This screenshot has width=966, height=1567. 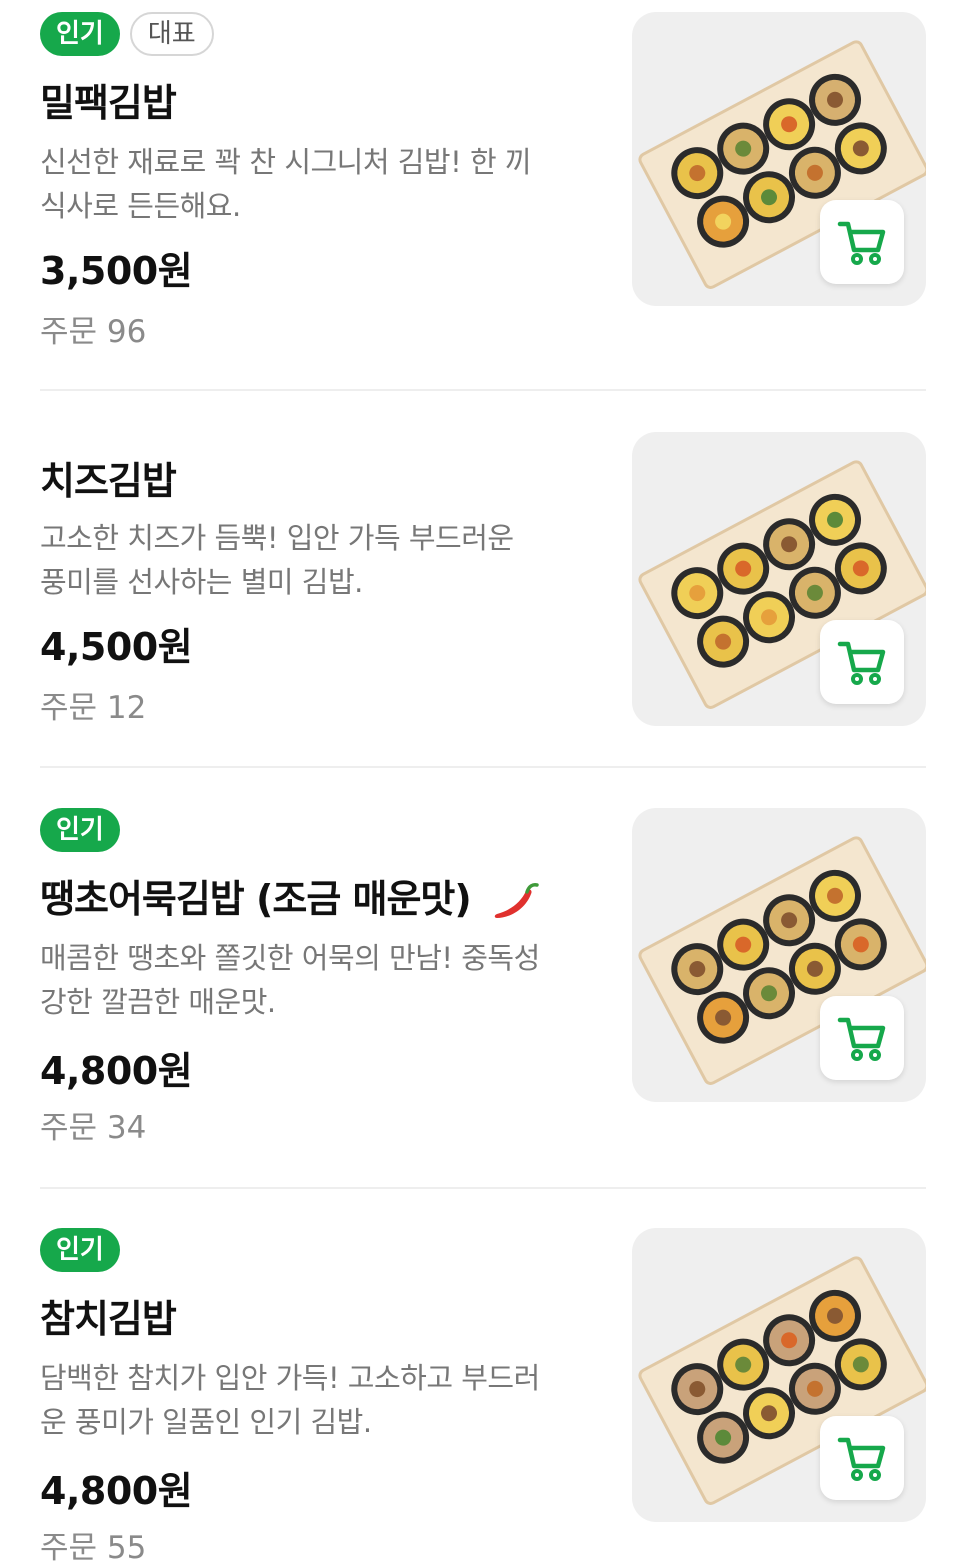 What do you see at coordinates (277, 538) in the screenshot?
I see `menu-description-line: 고소한 치즈가 듬뿍! 입안 가득 부드러운` at bounding box center [277, 538].